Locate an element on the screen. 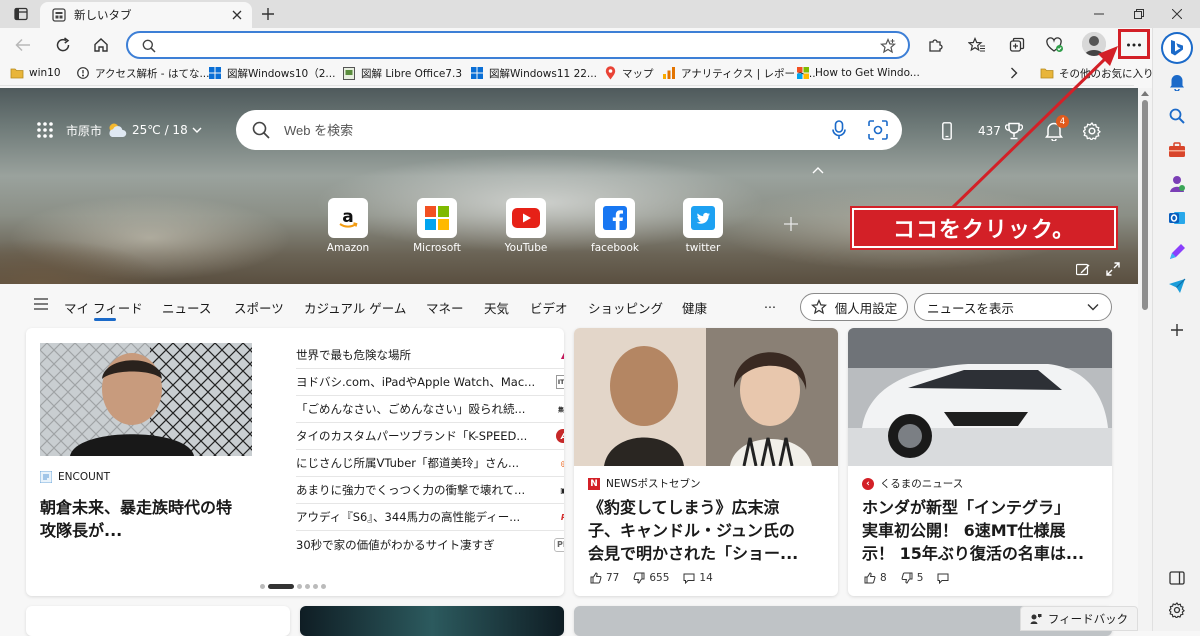 Image resolution: width=1200 pixels, height=636 pixels. active-tab-indicator is located at coordinates (105, 319).